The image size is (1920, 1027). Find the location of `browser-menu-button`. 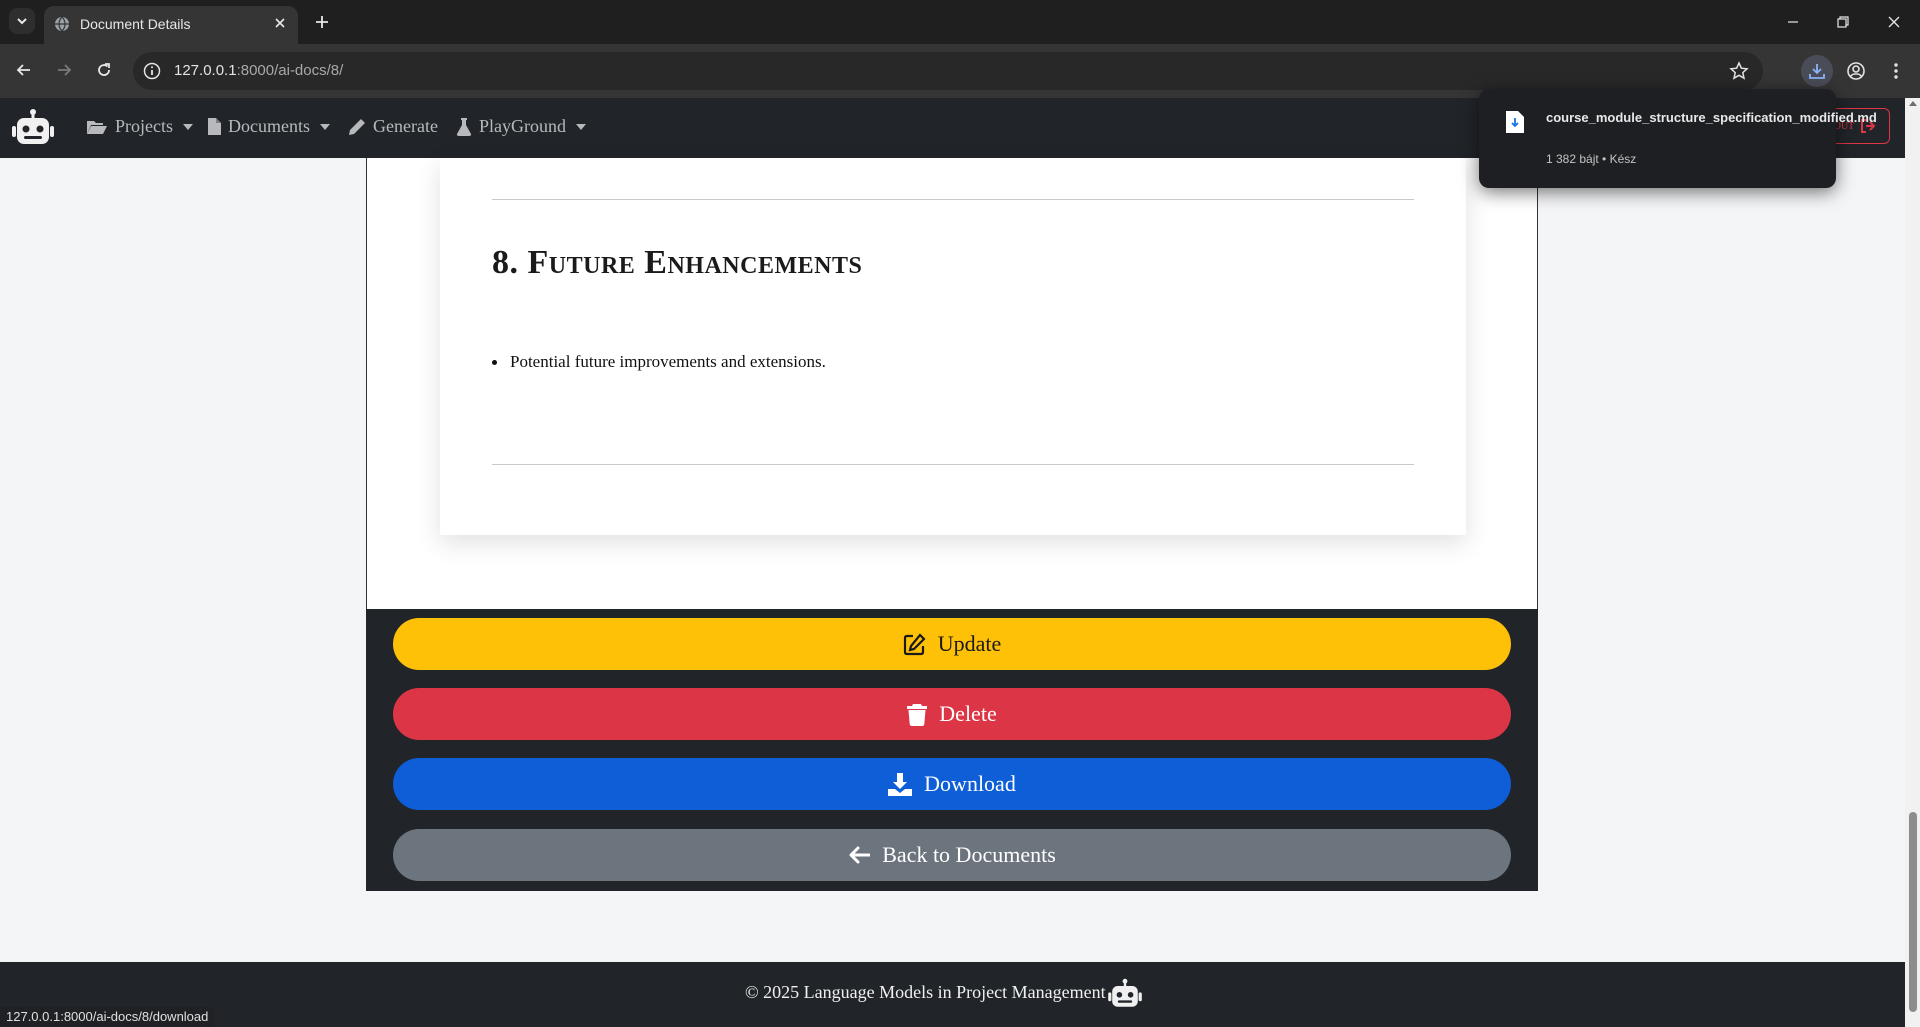

browser-menu-button is located at coordinates (1896, 71).